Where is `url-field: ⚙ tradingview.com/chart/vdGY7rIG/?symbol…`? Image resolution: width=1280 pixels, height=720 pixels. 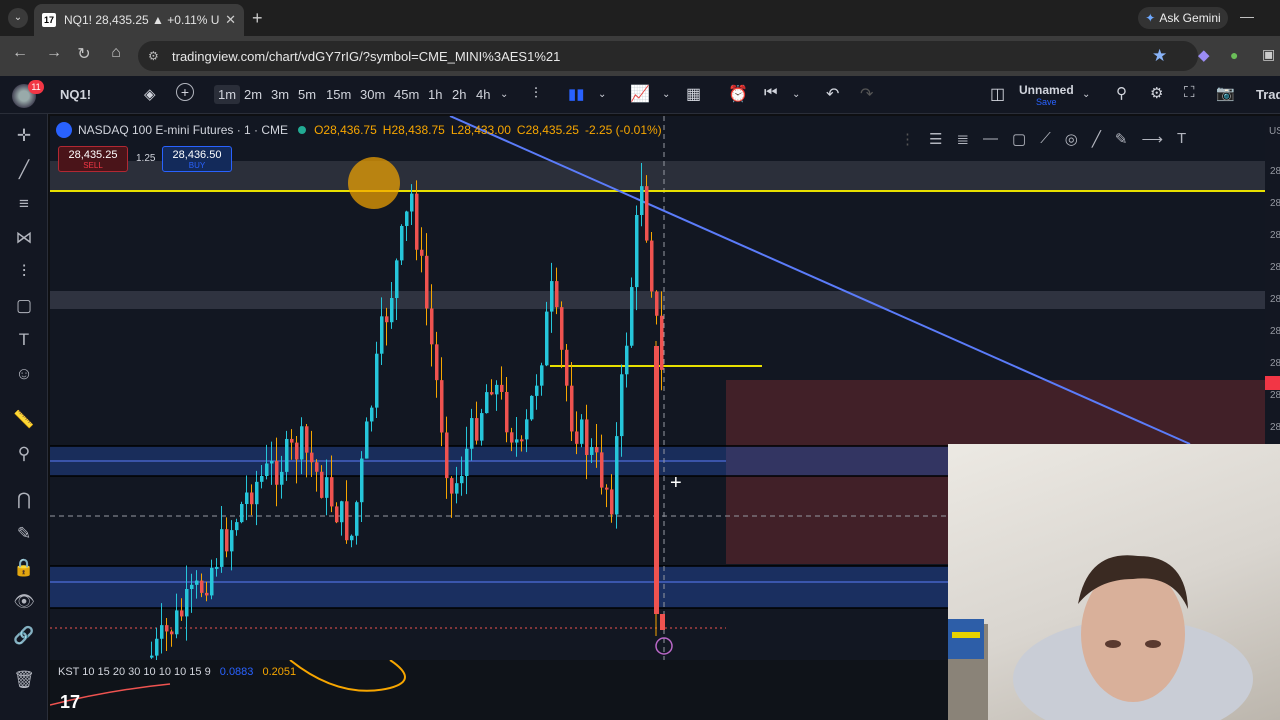 url-field: ⚙ tradingview.com/chart/vdGY7rIG/?symbol… is located at coordinates (668, 56).